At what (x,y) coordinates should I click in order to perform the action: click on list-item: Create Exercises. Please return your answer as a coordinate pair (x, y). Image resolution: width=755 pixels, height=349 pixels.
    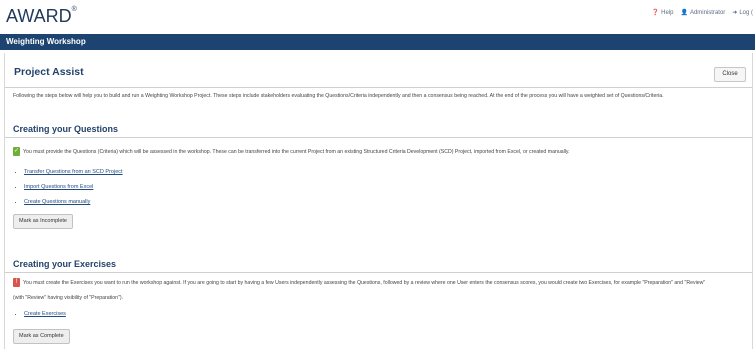
    Looking at the image, I should click on (45, 314).